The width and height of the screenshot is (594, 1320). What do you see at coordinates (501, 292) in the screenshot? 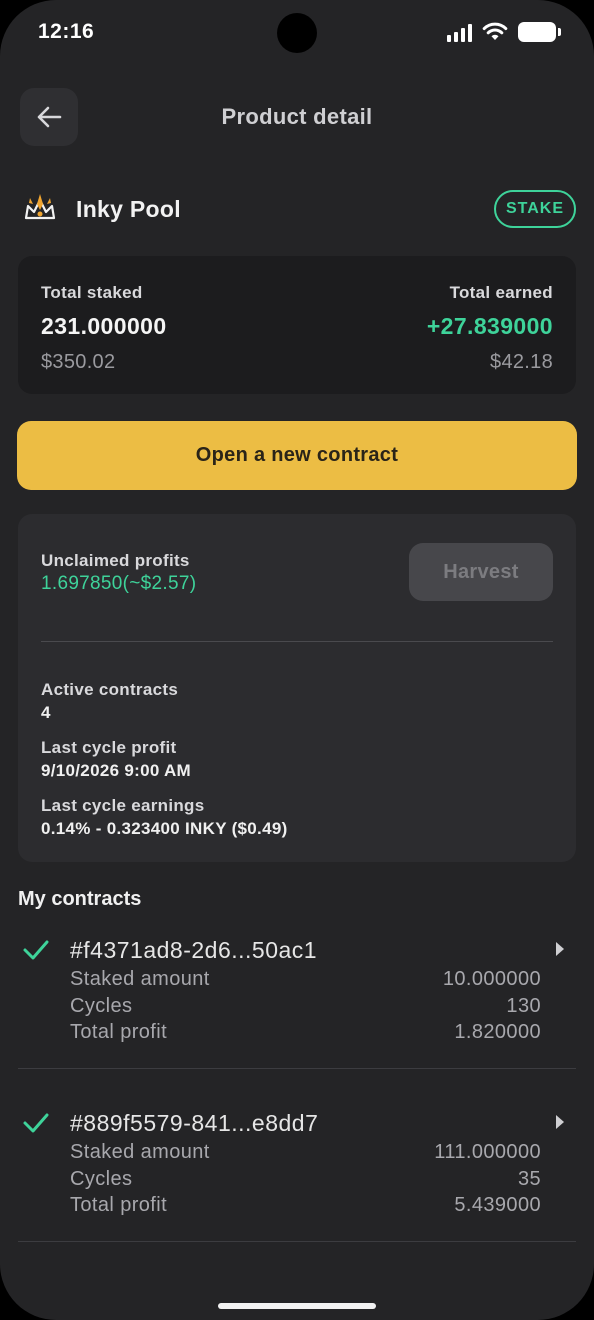
I see `total-earned-label: Total earned` at bounding box center [501, 292].